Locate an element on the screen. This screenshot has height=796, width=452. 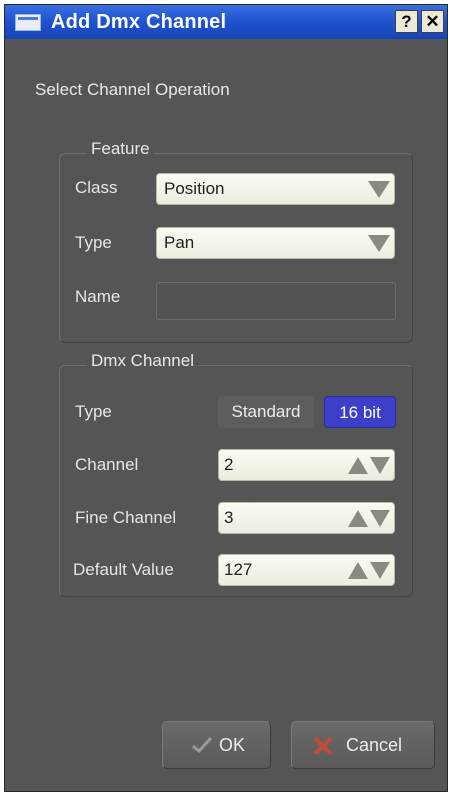
ok-button: OK is located at coordinates (216, 745).